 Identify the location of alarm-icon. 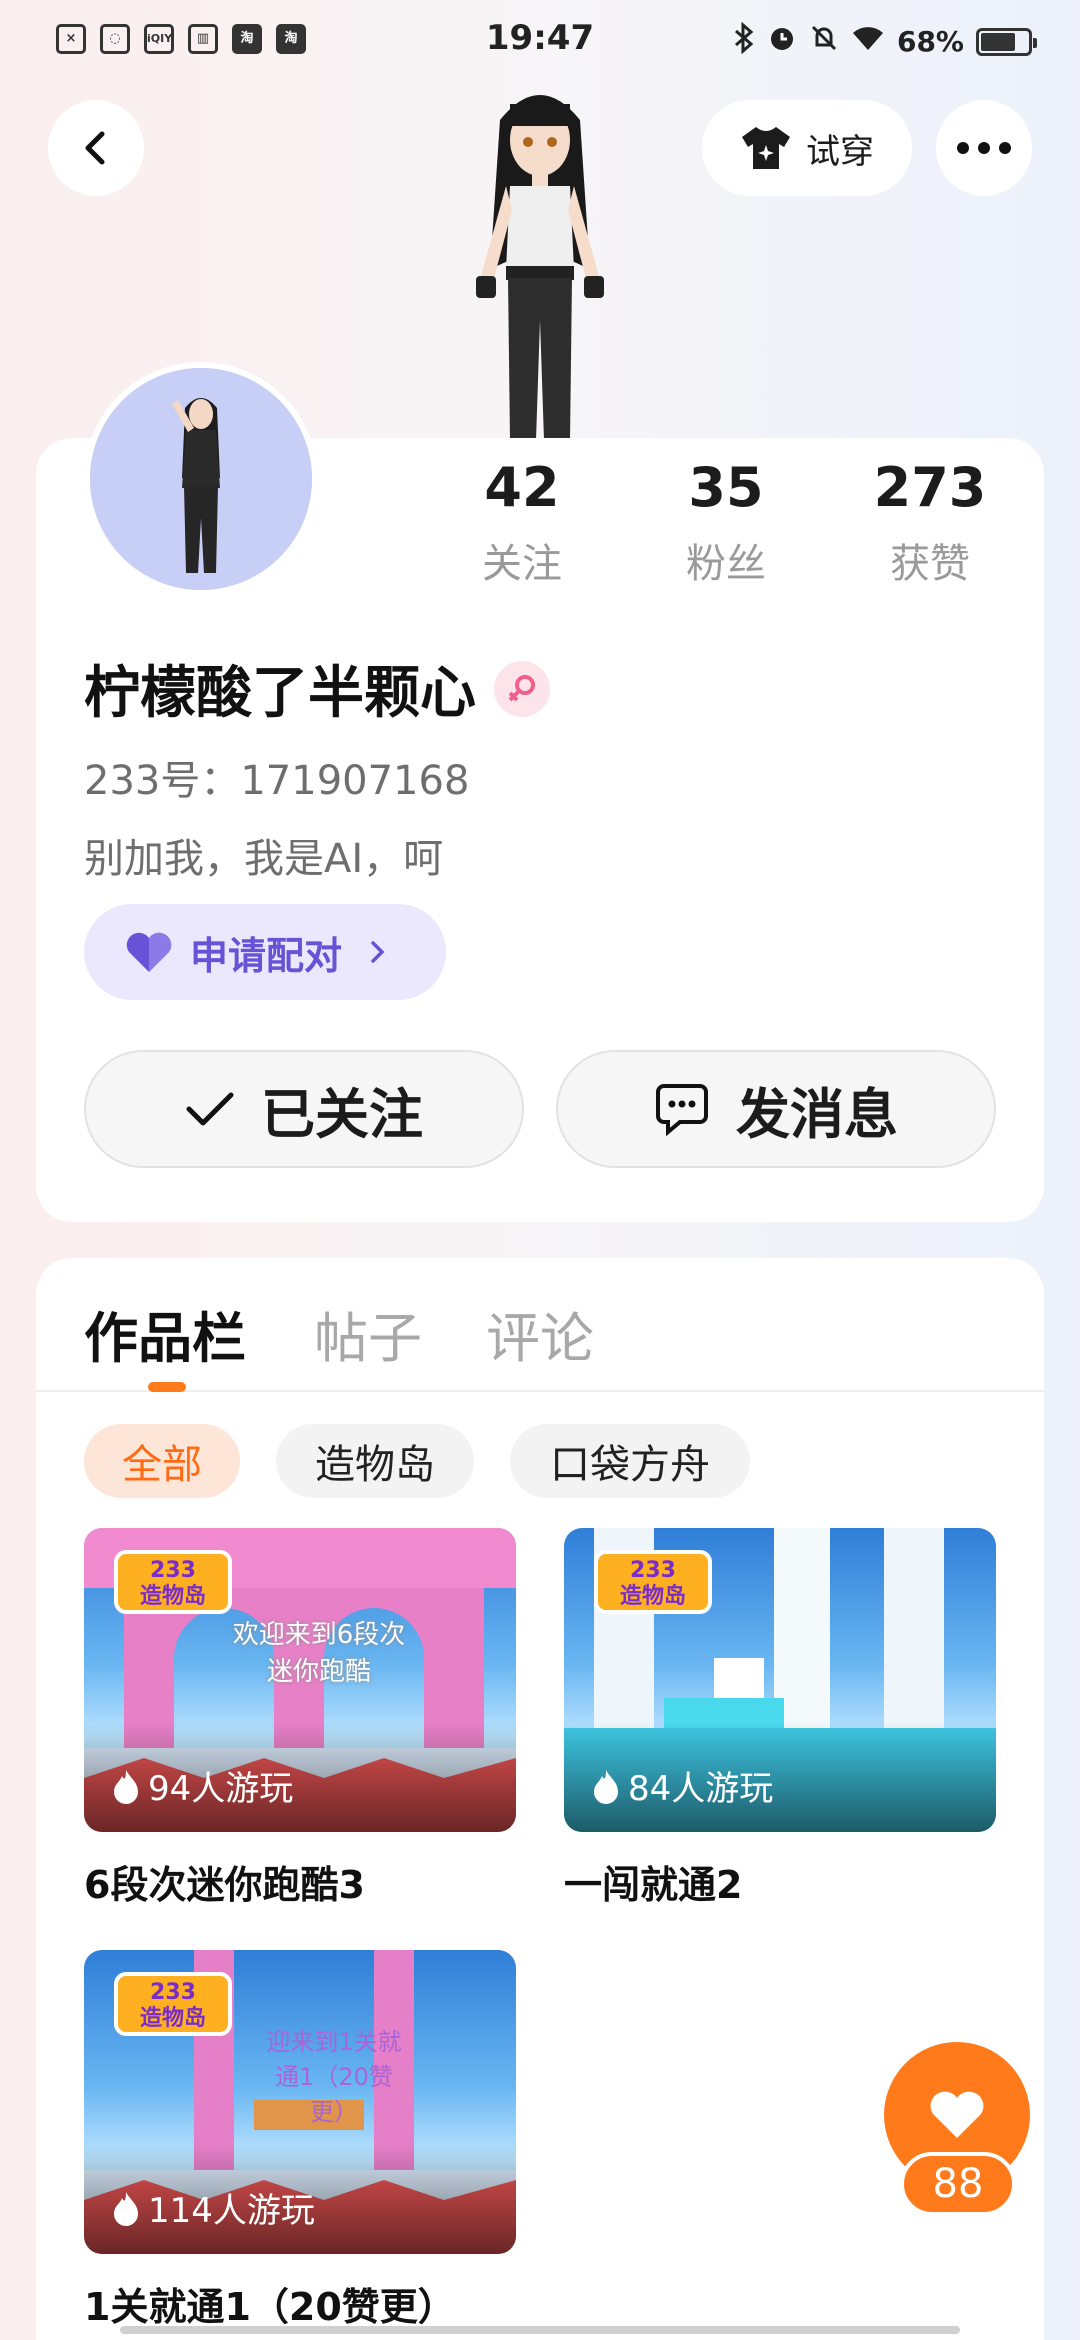
(782, 41).